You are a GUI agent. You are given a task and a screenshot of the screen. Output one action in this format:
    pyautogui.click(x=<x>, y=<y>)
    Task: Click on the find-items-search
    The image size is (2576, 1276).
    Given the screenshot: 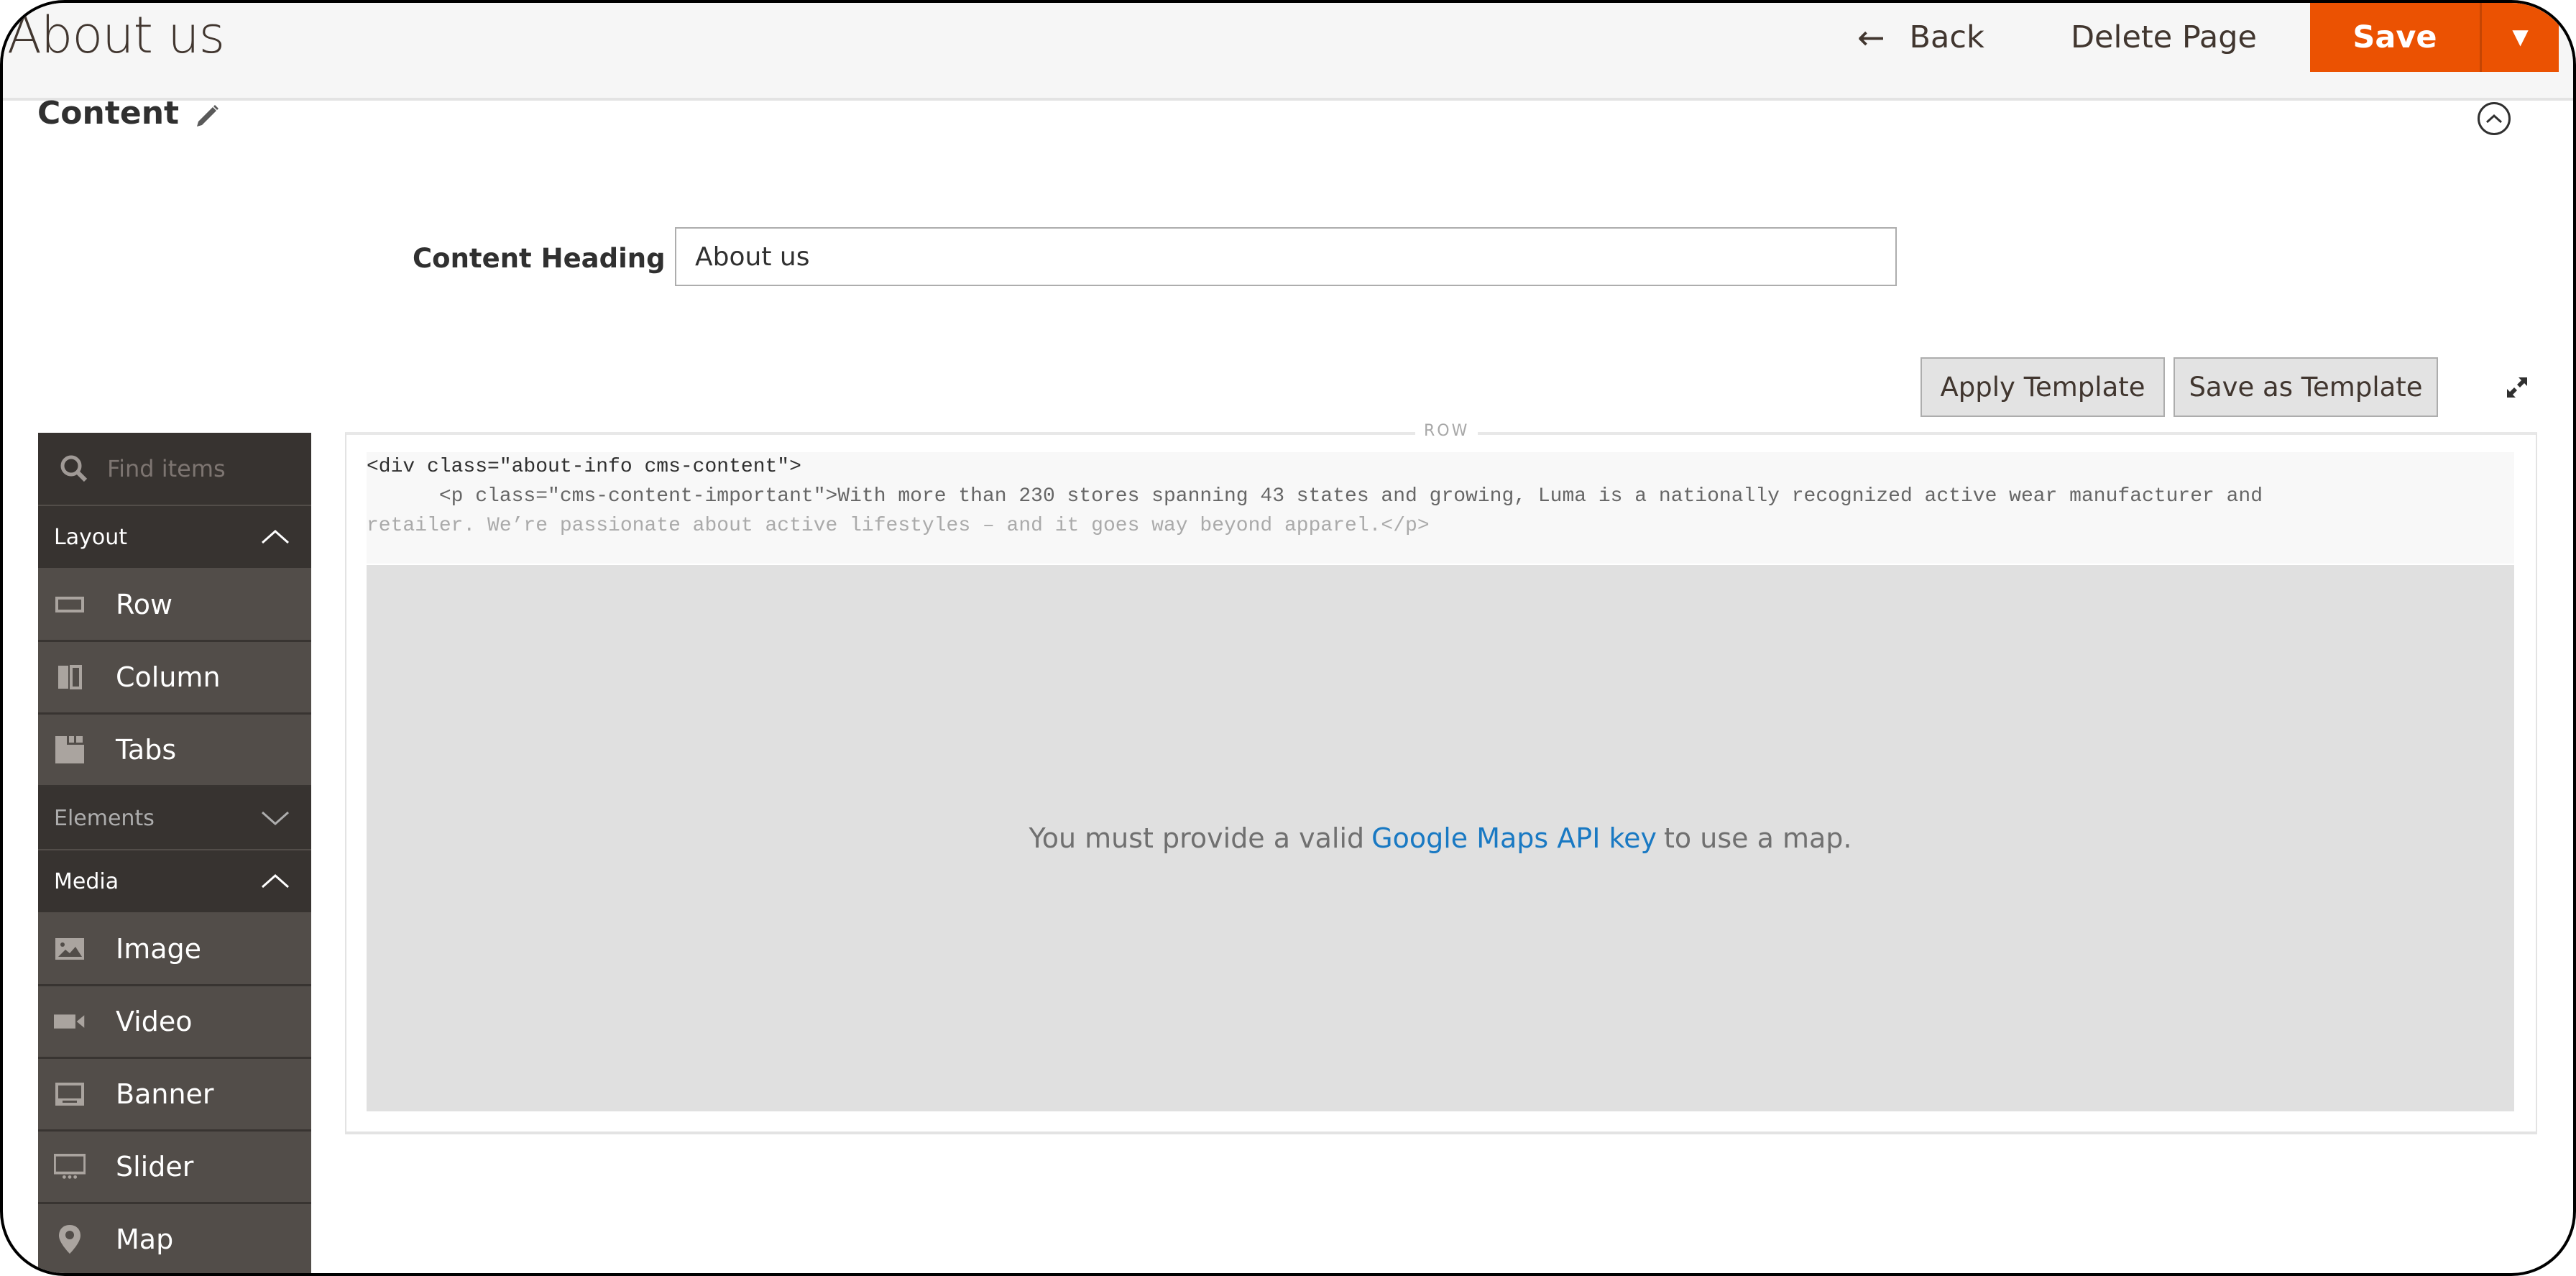 What is the action you would take?
    pyautogui.click(x=174, y=469)
    